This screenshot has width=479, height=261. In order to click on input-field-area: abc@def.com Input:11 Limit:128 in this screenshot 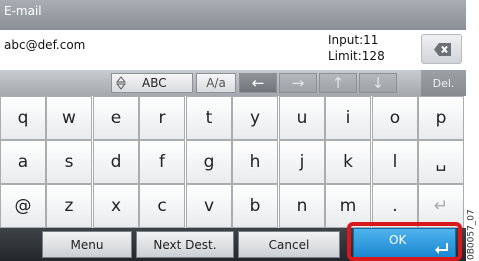, I will do `click(233, 50)`.